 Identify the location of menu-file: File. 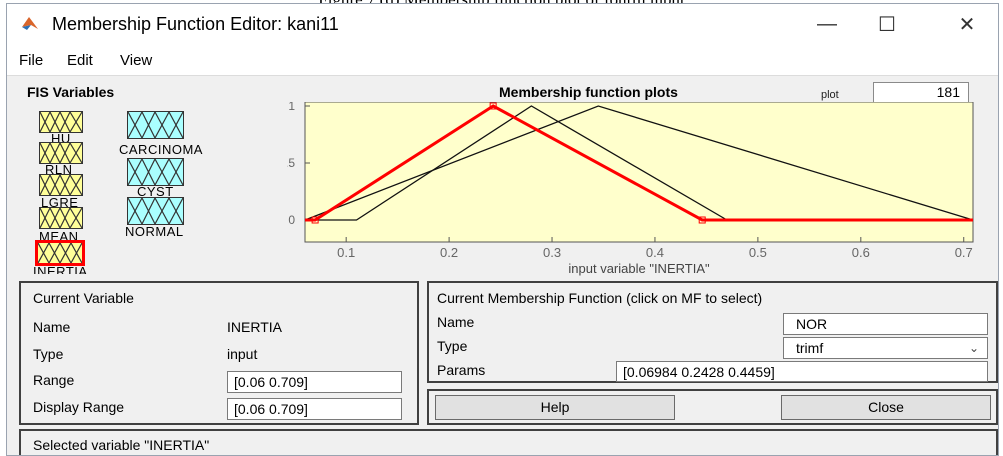
(31, 60).